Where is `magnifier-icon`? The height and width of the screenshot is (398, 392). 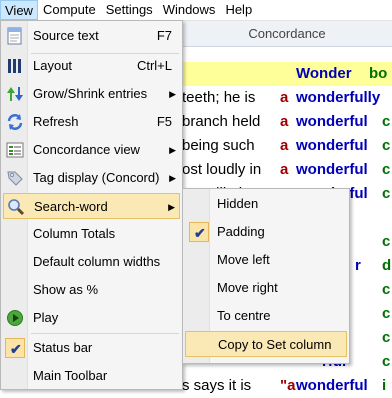
magnifier-icon is located at coordinates (16, 207).